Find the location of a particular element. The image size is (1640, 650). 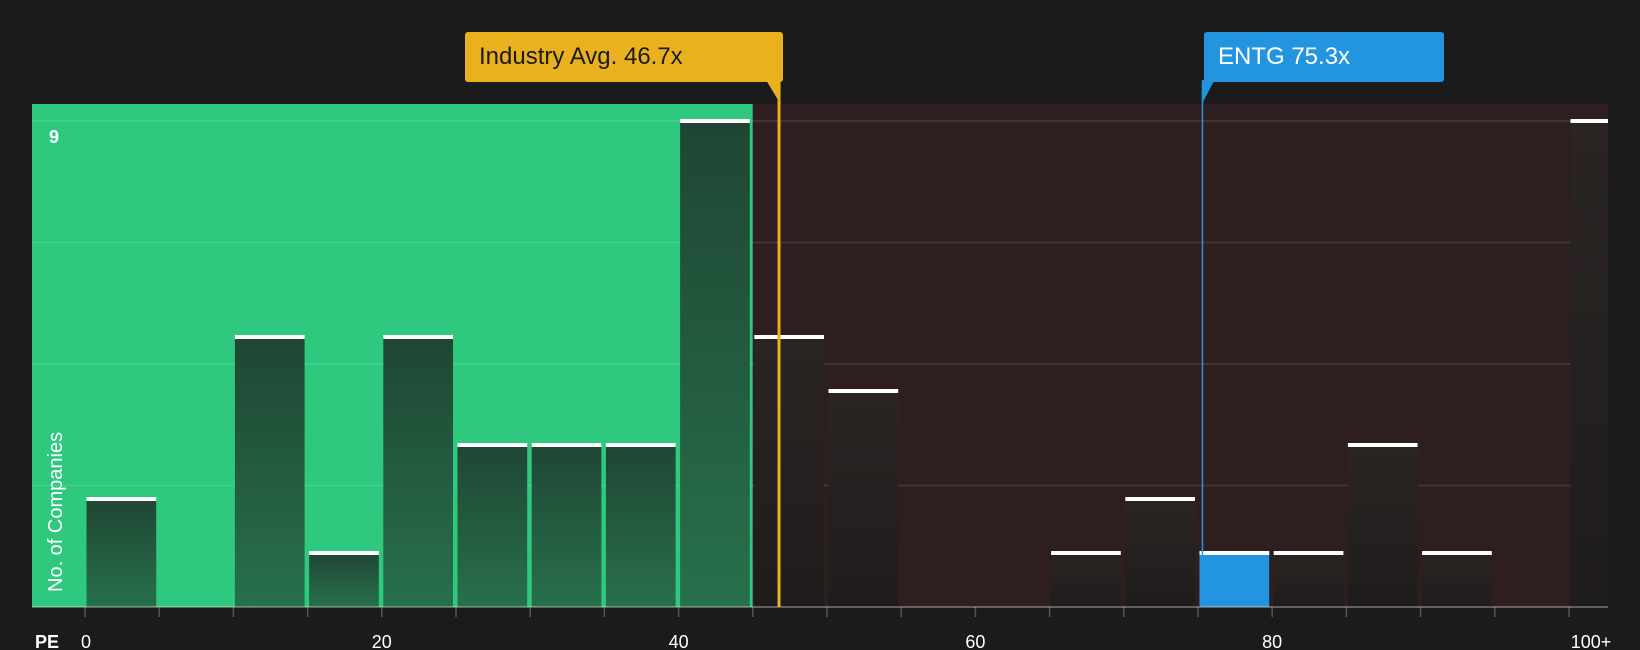

y-axis-title: No. of Companies is located at coordinates (56, 512).